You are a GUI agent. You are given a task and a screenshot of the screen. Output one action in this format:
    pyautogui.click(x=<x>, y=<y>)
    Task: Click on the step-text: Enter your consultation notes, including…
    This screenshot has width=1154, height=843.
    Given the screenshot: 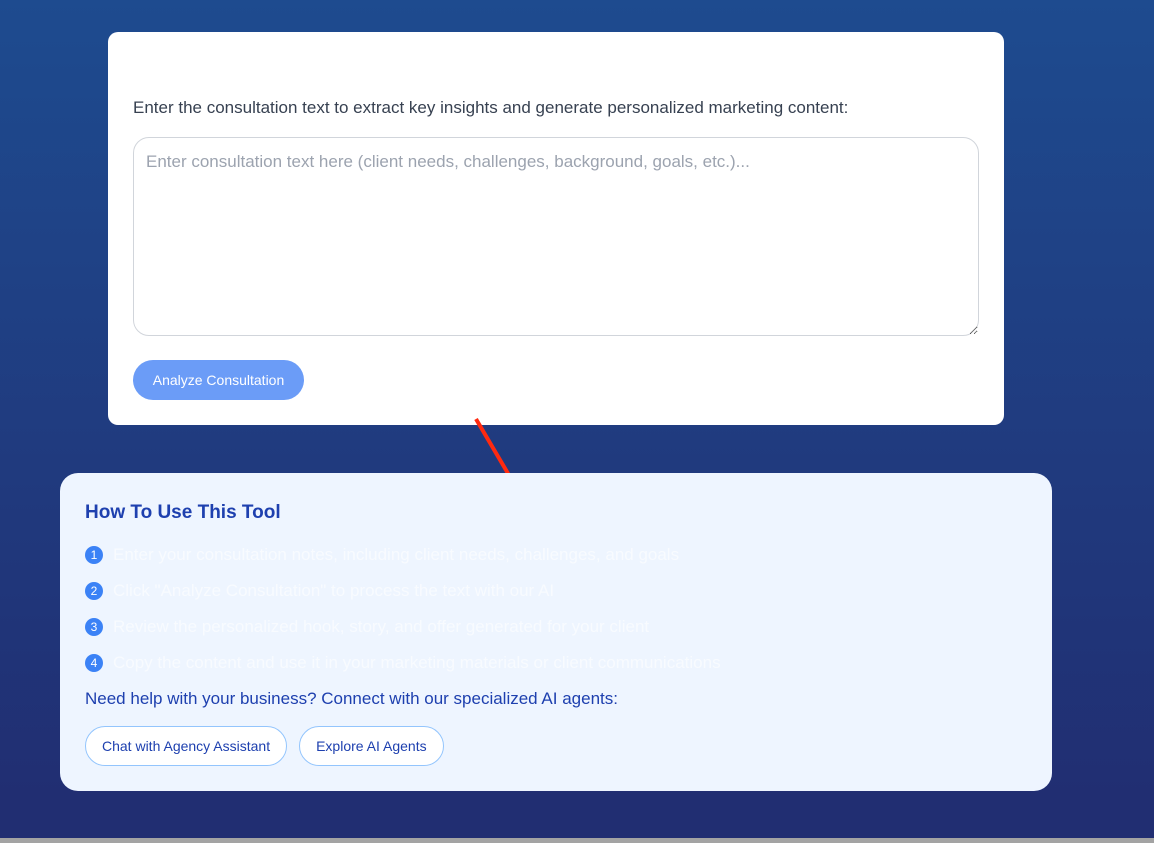 What is the action you would take?
    pyautogui.click(x=396, y=554)
    